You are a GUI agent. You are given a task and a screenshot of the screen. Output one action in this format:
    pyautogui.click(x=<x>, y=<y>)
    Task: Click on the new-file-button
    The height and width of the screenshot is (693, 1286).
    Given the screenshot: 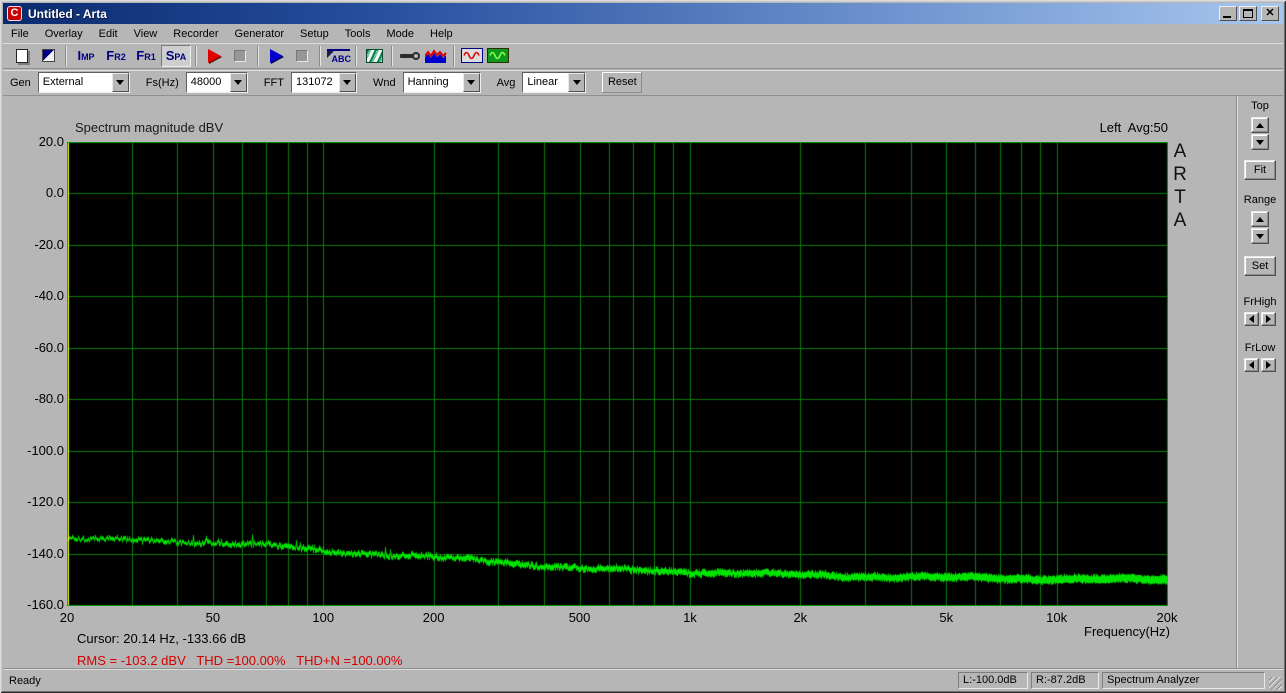 What is the action you would take?
    pyautogui.click(x=22, y=56)
    